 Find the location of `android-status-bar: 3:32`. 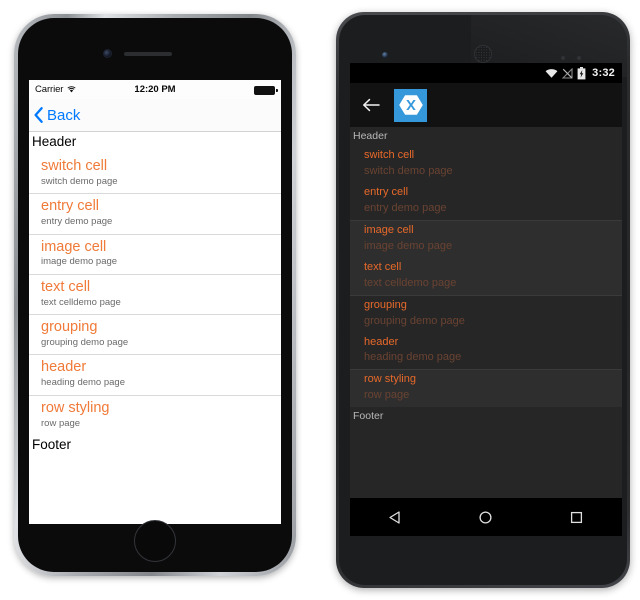

android-status-bar: 3:32 is located at coordinates (486, 73).